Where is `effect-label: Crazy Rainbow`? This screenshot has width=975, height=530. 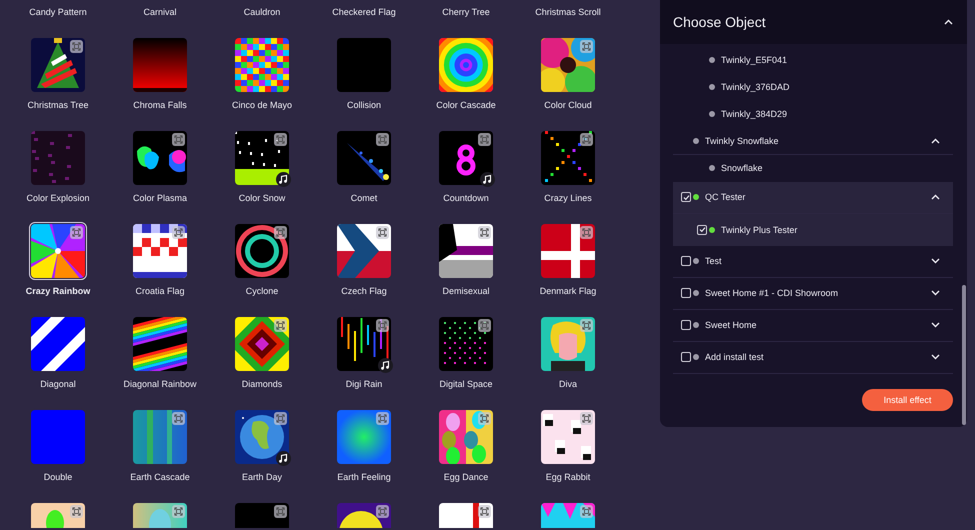 effect-label: Crazy Rainbow is located at coordinates (58, 291).